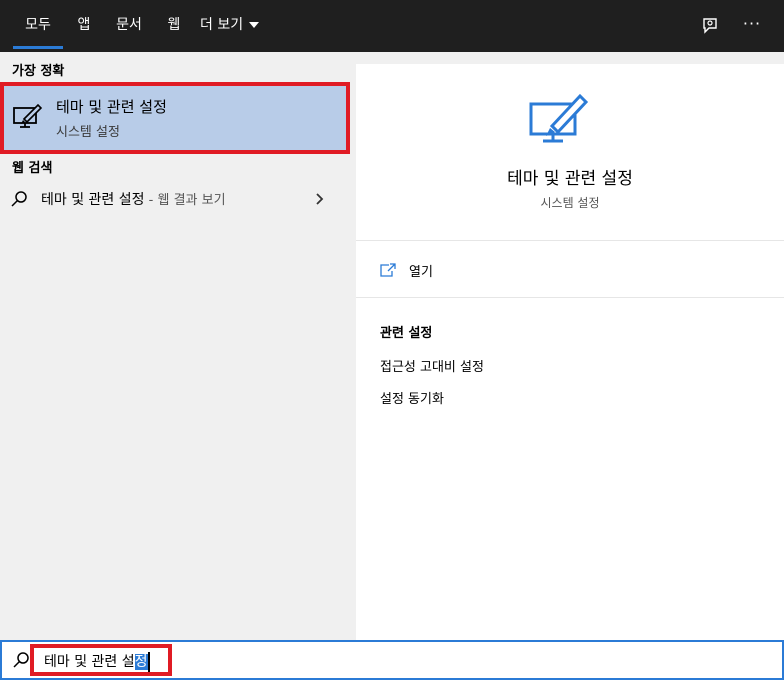 The image size is (784, 680). I want to click on tab-more: 더 보기, so click(237, 26).